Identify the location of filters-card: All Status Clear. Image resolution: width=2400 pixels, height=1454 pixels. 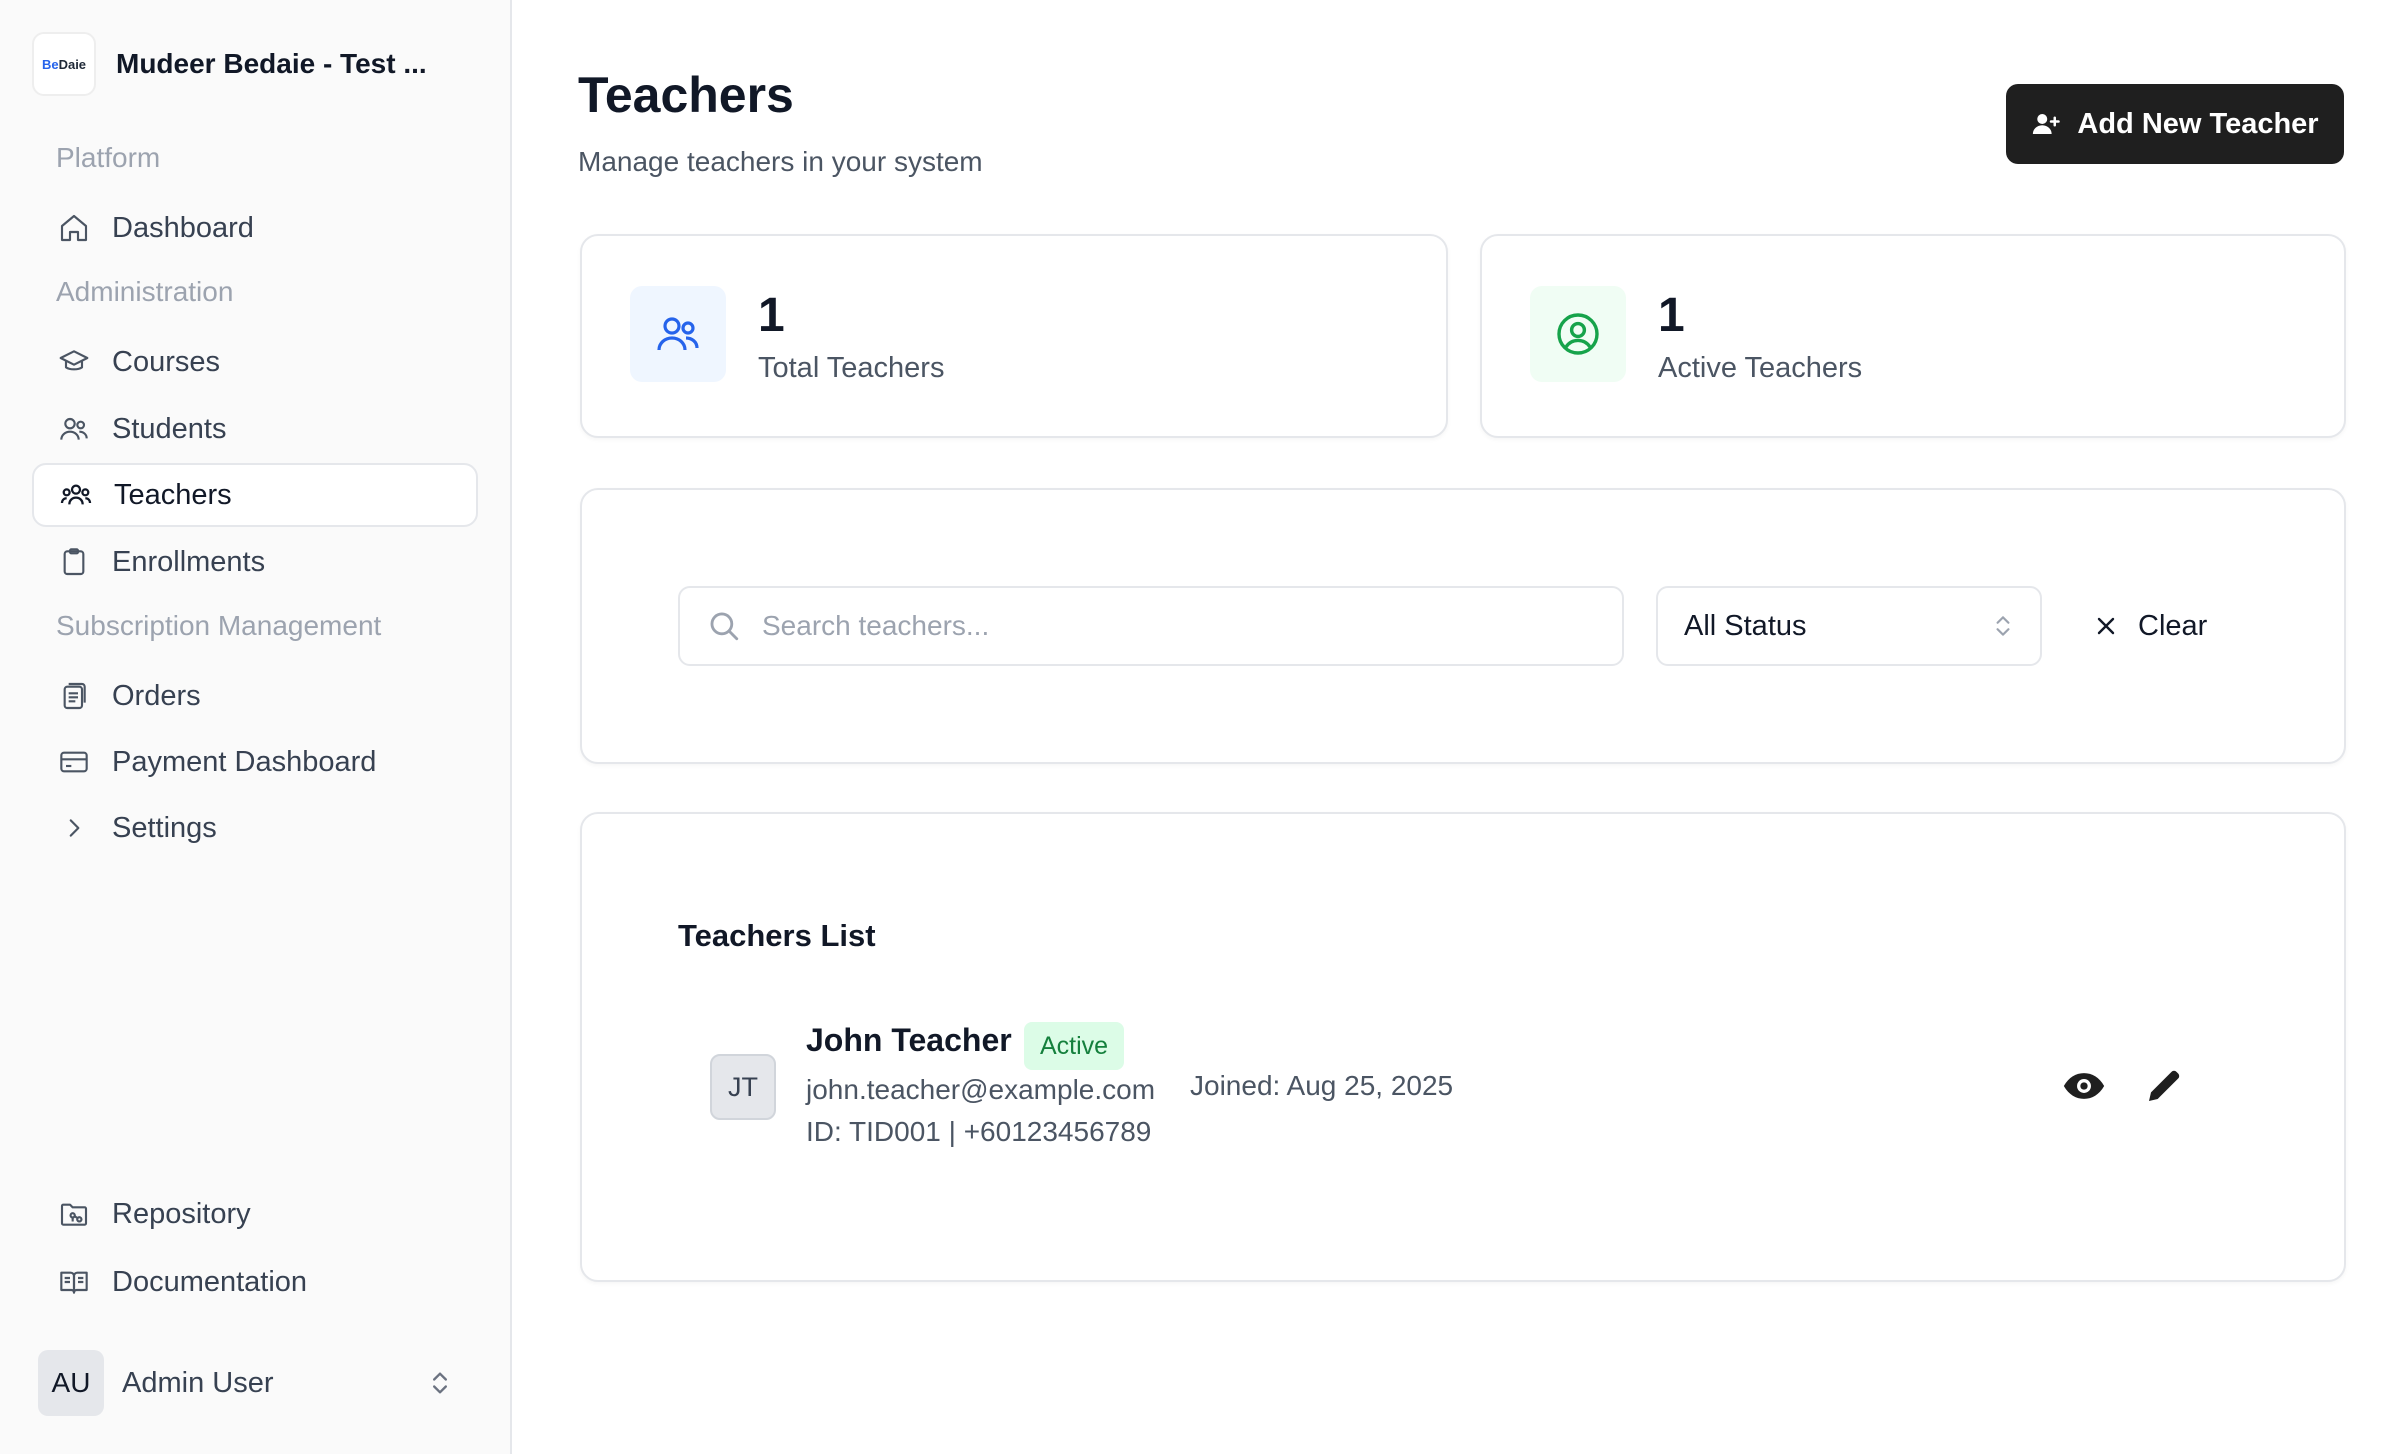
(1463, 626).